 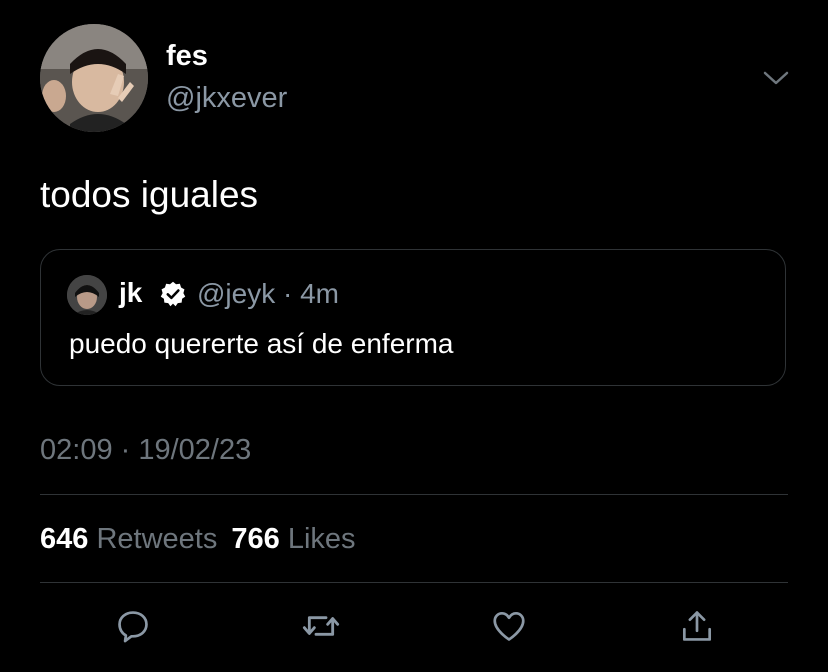 I want to click on engagement-stats: 646 Retweets 766 Likes, so click(x=198, y=539).